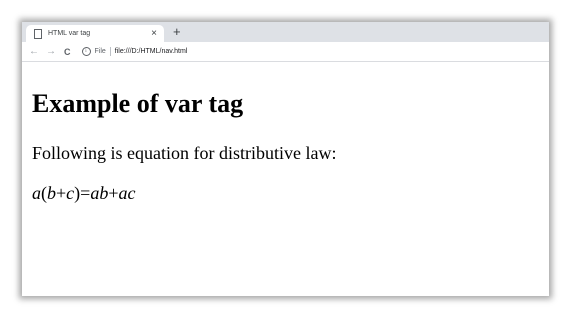 This screenshot has width=570, height=317. Describe the element at coordinates (34, 52) in the screenshot. I see `back-arrow-icon: ←` at that location.